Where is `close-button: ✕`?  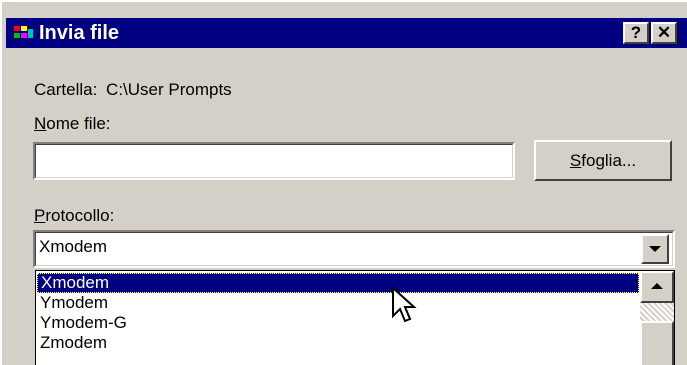 close-button: ✕ is located at coordinates (664, 33).